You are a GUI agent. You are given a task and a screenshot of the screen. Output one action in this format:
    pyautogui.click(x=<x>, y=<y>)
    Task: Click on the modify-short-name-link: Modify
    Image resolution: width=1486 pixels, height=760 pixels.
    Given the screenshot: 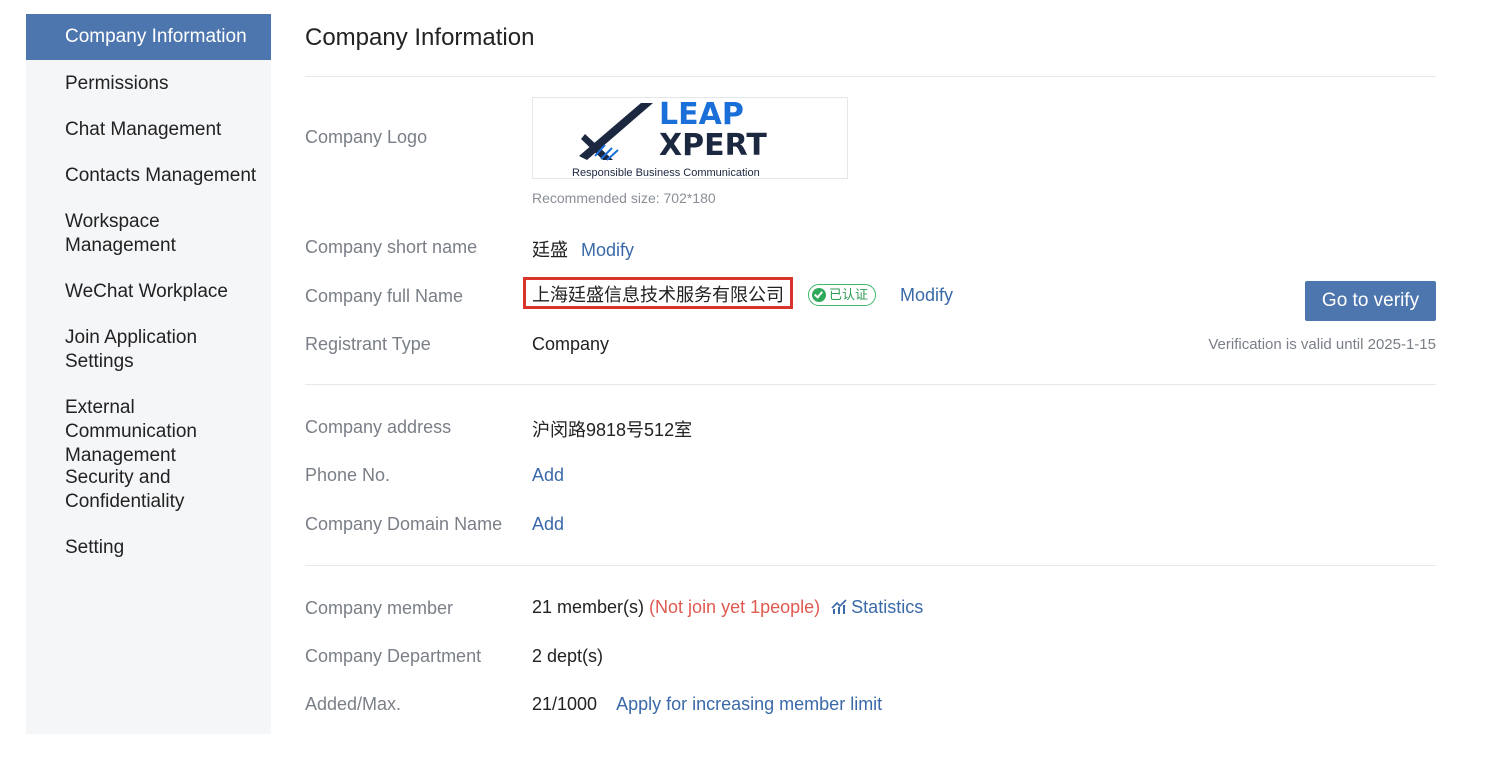 What is the action you would take?
    pyautogui.click(x=607, y=250)
    